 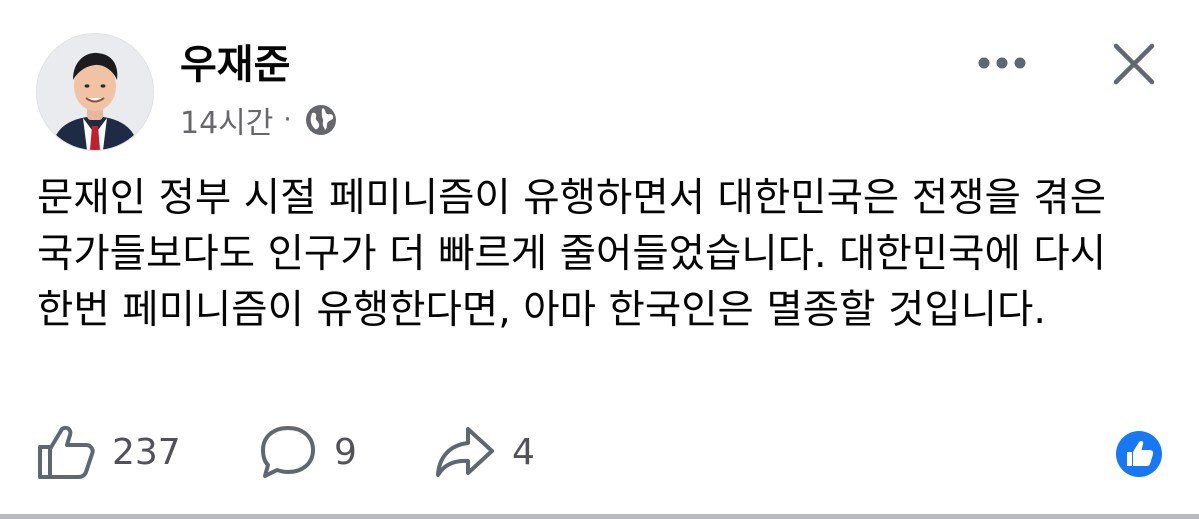 What do you see at coordinates (108, 452) in the screenshot?
I see `like-button: 237` at bounding box center [108, 452].